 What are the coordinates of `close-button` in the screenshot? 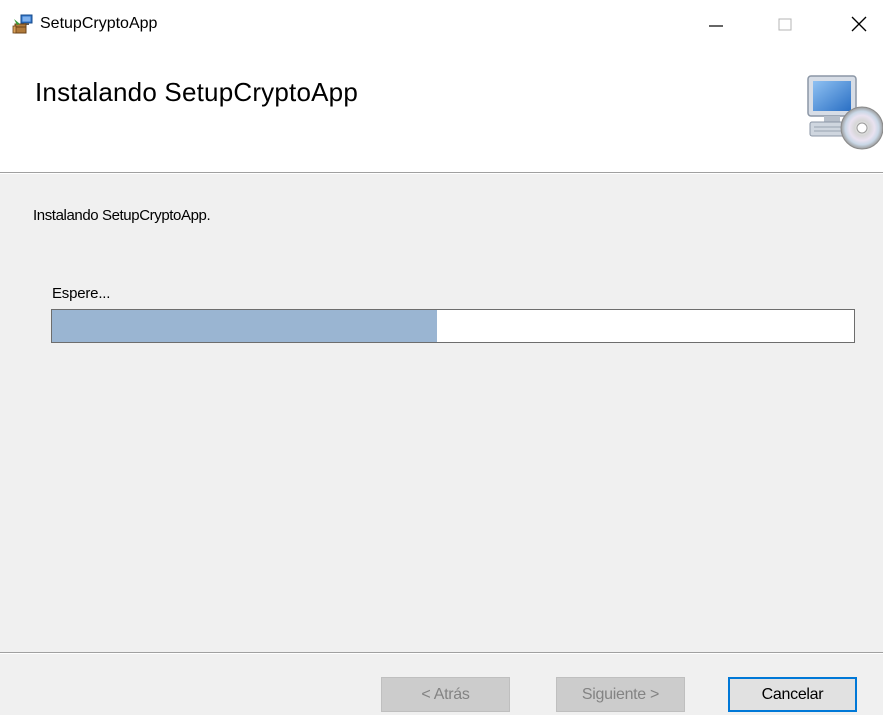 It's located at (859, 26).